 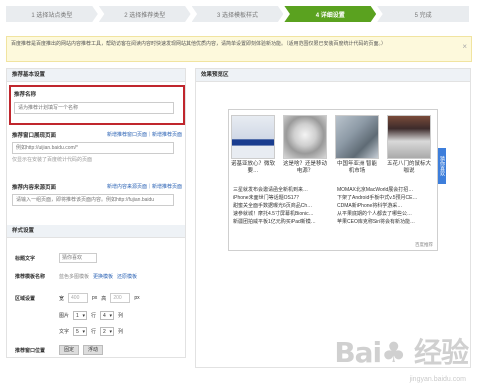 What do you see at coordinates (64, 332) in the screenshot?
I see `text-row-label: 文字` at bounding box center [64, 332].